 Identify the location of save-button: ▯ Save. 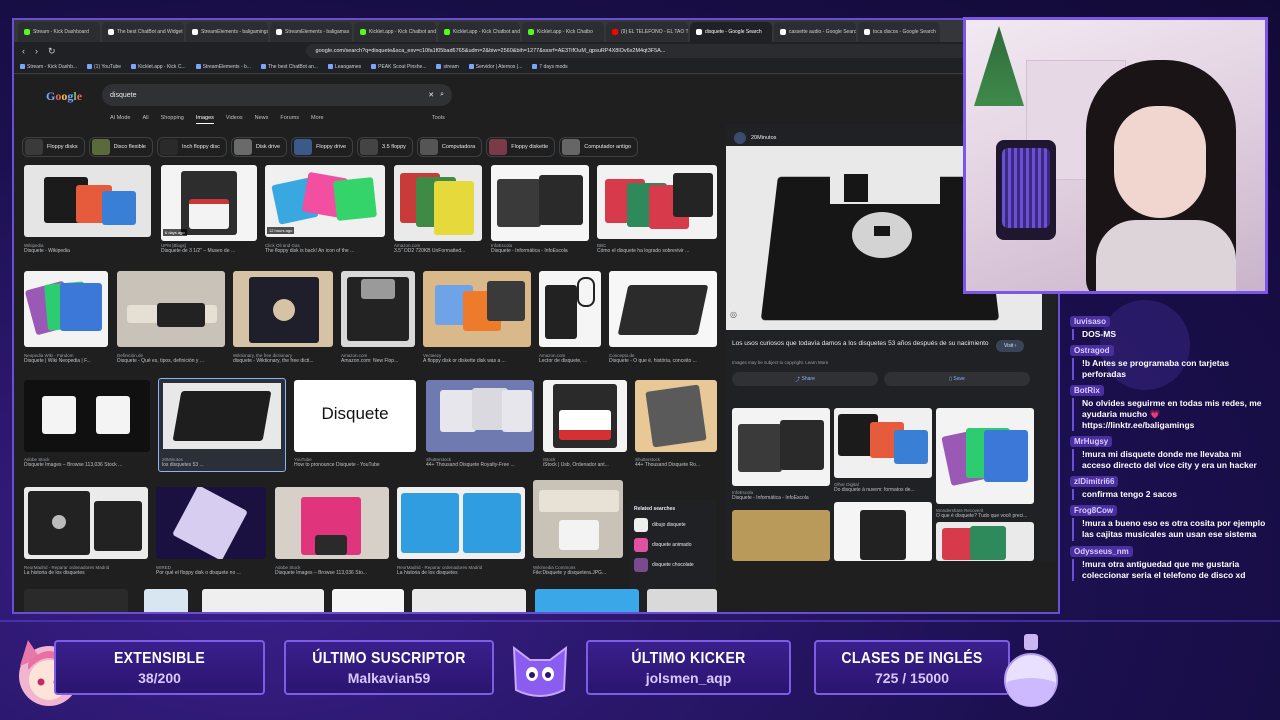
(957, 379).